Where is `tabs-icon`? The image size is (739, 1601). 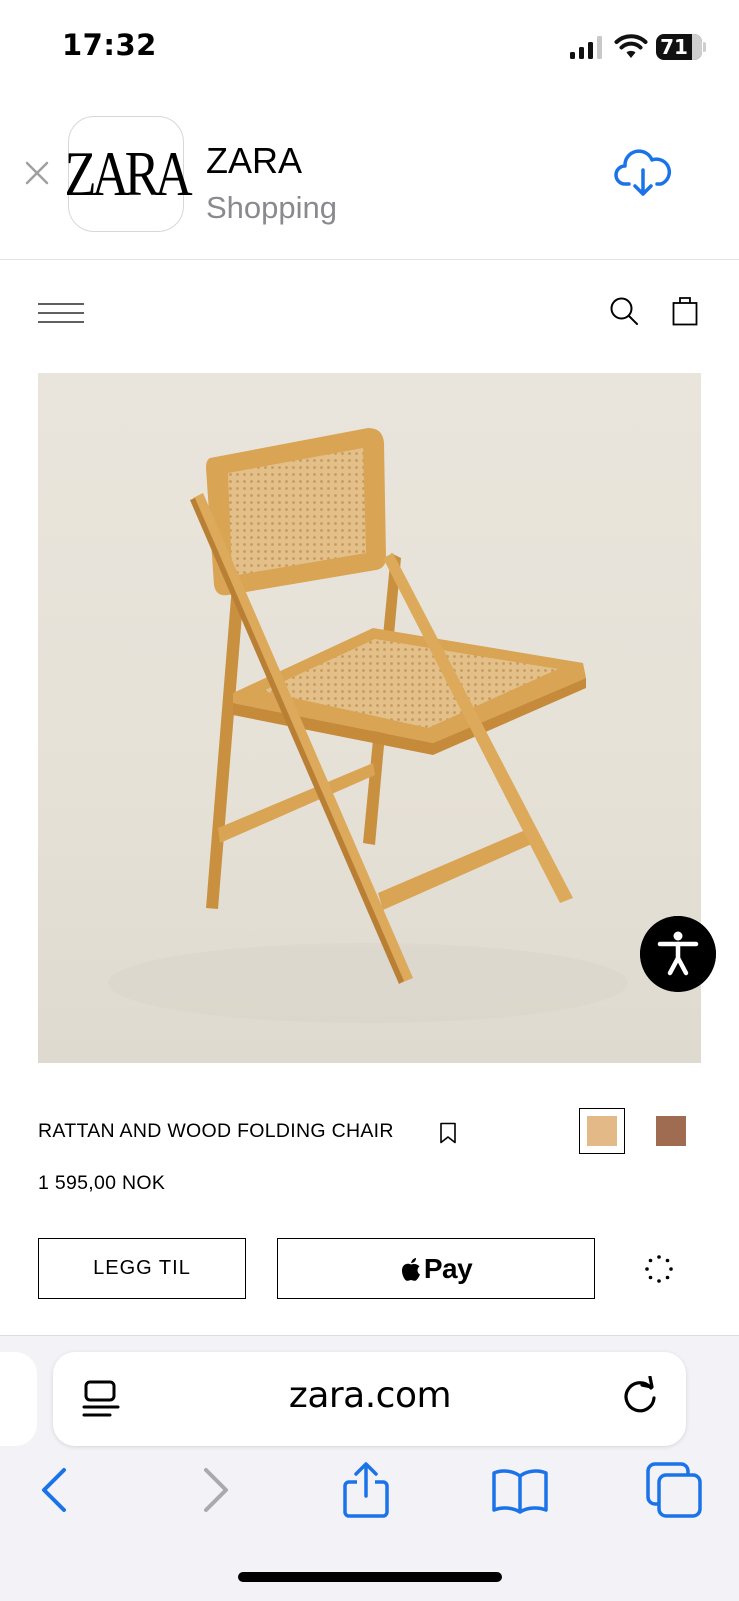
tabs-icon is located at coordinates (674, 1490).